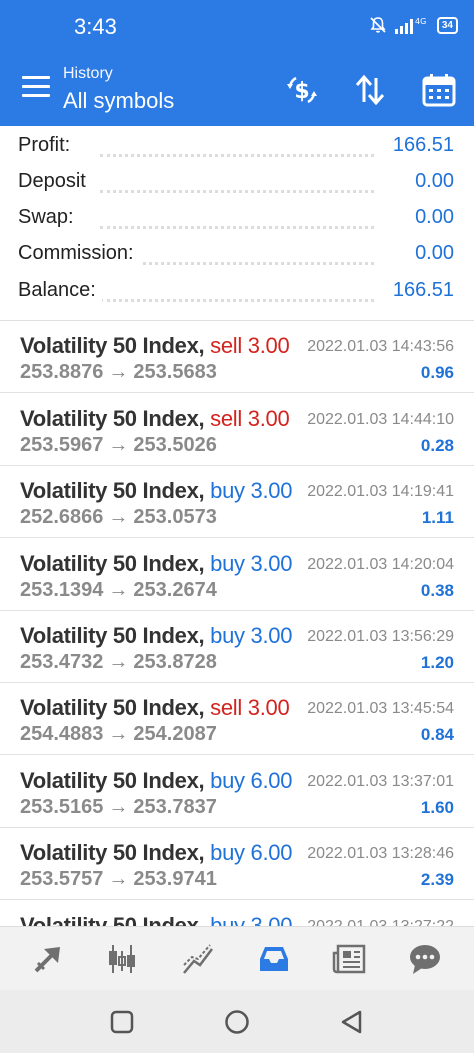 The width and height of the screenshot is (474, 1053). I want to click on deal-time: 2022.01.03 14:43:56, so click(380, 346).